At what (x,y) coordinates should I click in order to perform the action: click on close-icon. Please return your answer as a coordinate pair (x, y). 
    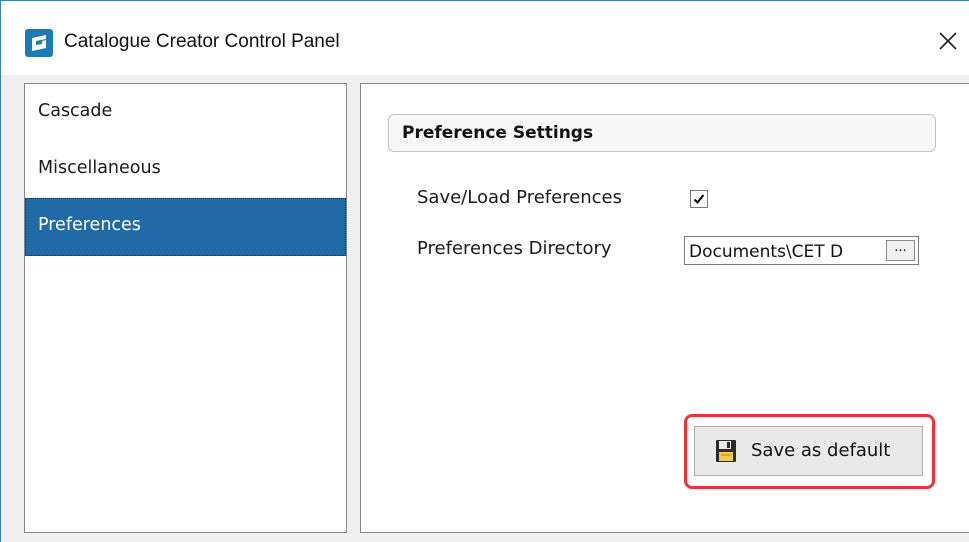
    Looking at the image, I should click on (948, 41).